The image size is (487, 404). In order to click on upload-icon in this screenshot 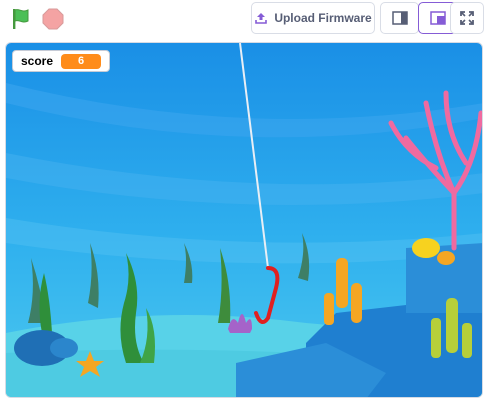, I will do `click(261, 18)`.